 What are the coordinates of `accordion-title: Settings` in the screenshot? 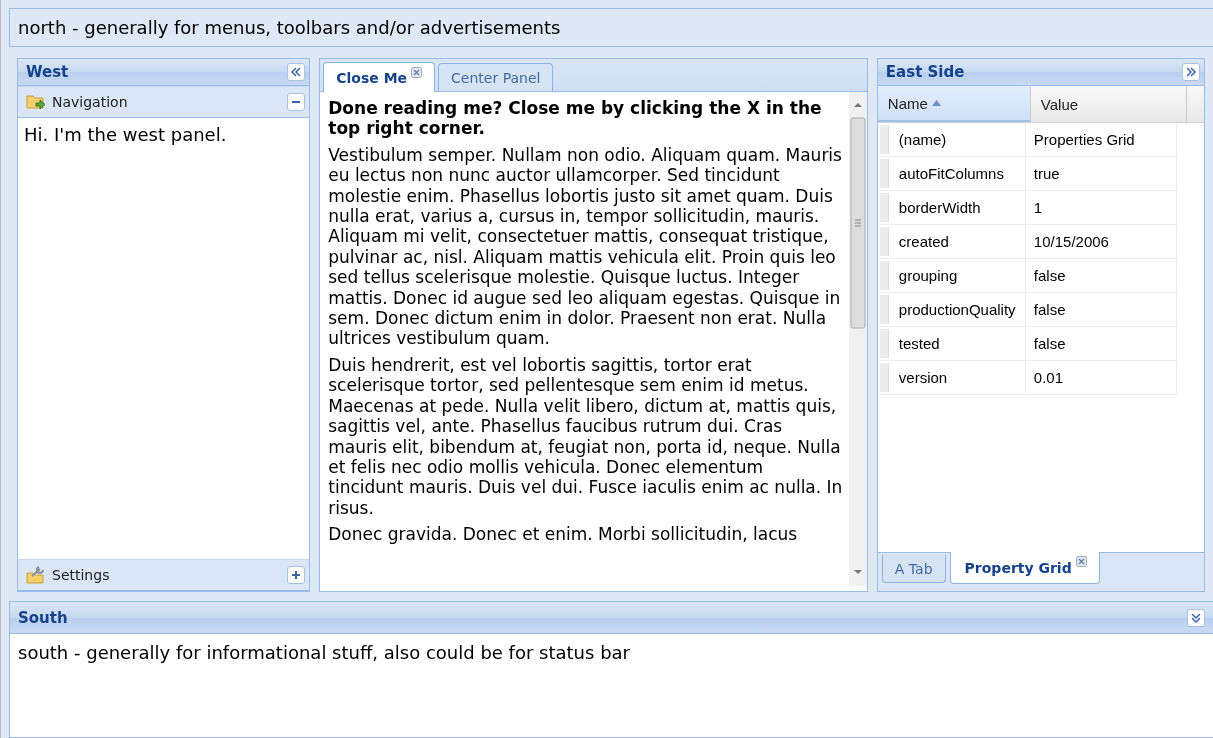 It's located at (81, 575).